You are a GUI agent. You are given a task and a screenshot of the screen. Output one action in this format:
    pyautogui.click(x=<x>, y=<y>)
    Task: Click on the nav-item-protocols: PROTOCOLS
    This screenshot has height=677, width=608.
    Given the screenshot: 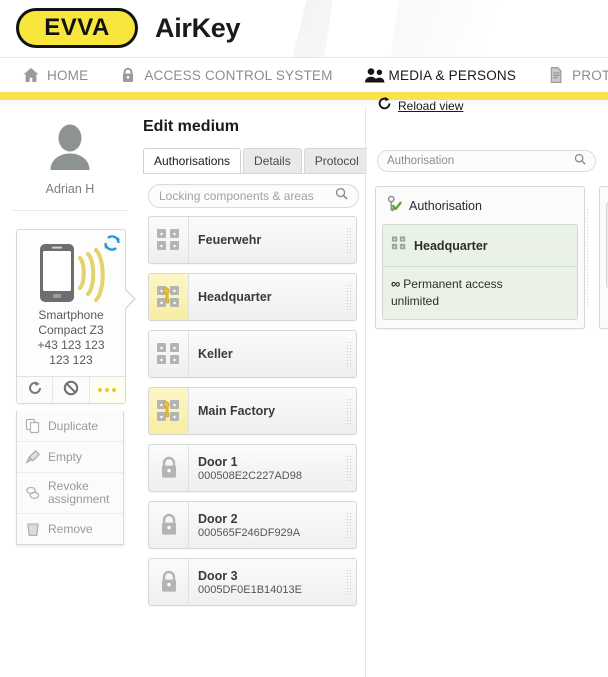 What is the action you would take?
    pyautogui.click(x=577, y=75)
    